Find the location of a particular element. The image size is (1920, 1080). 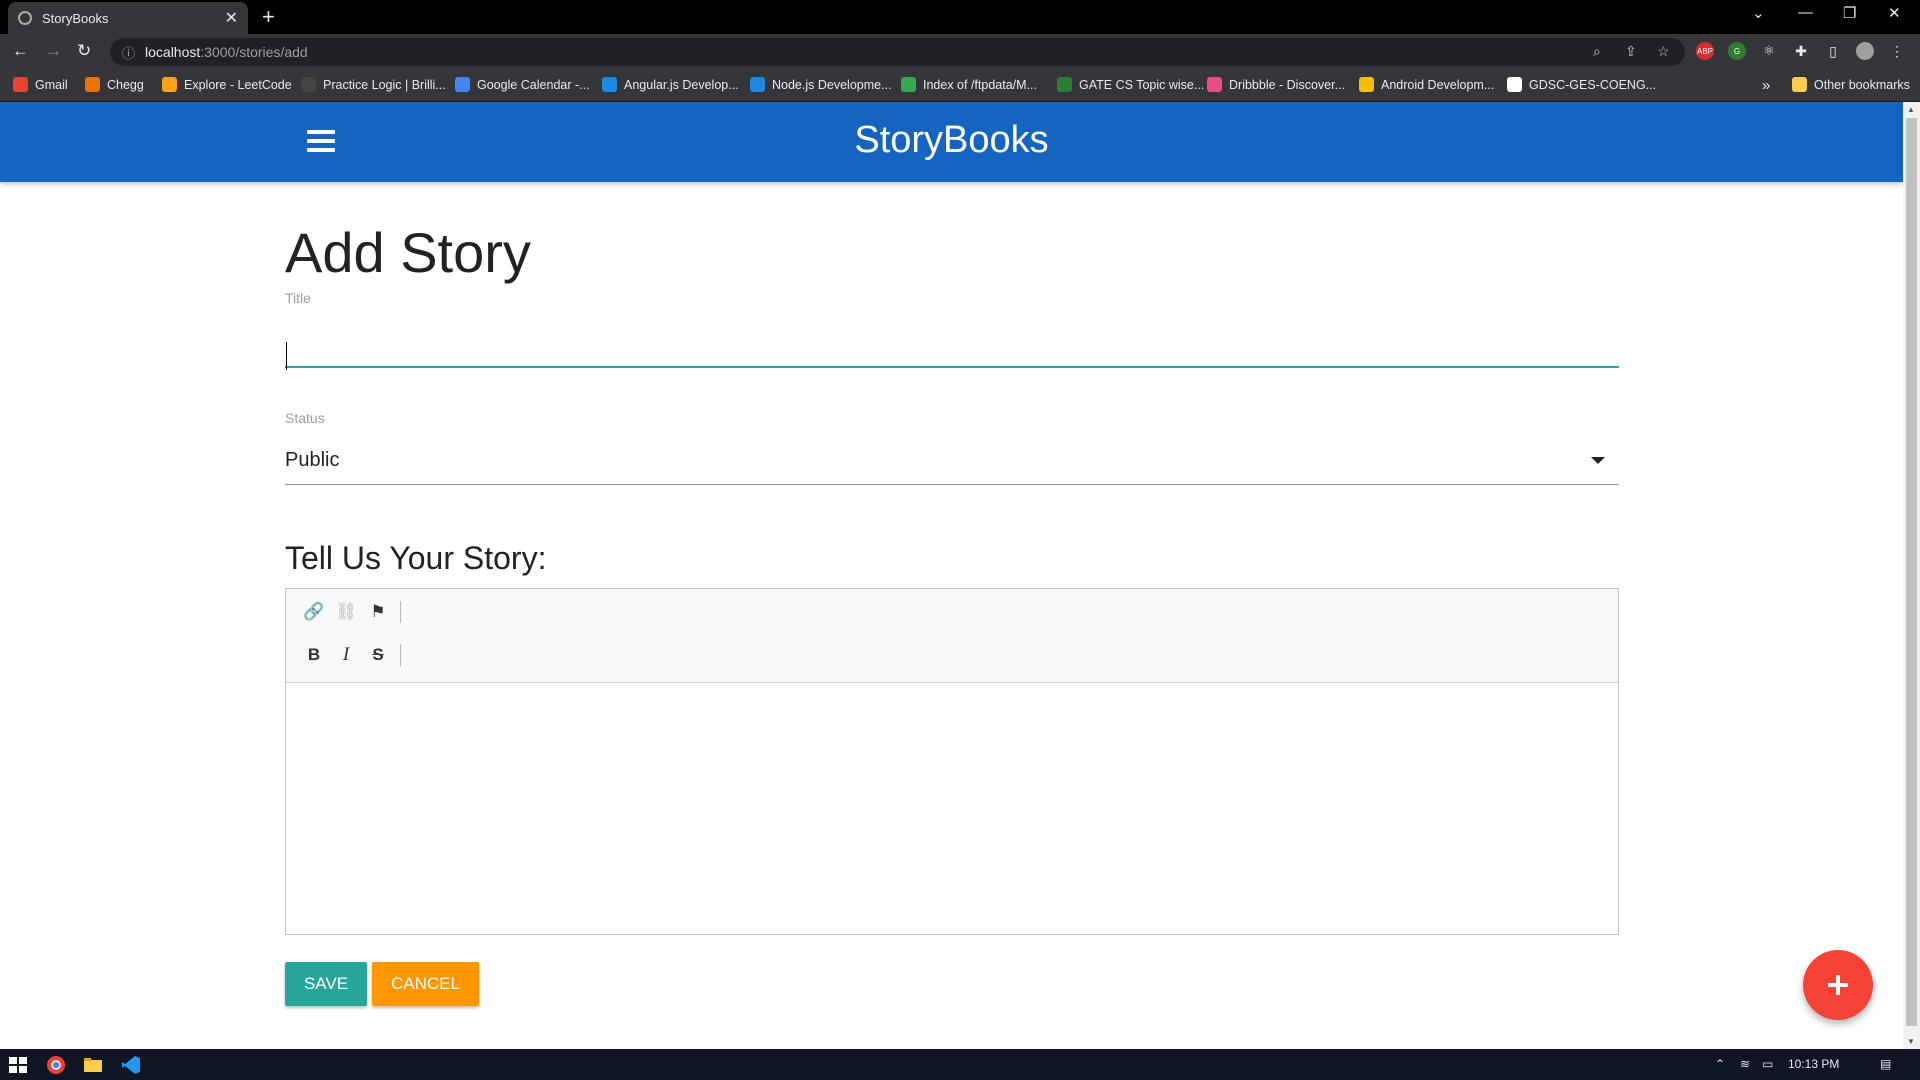

brilliant-icon is located at coordinates (308, 84).